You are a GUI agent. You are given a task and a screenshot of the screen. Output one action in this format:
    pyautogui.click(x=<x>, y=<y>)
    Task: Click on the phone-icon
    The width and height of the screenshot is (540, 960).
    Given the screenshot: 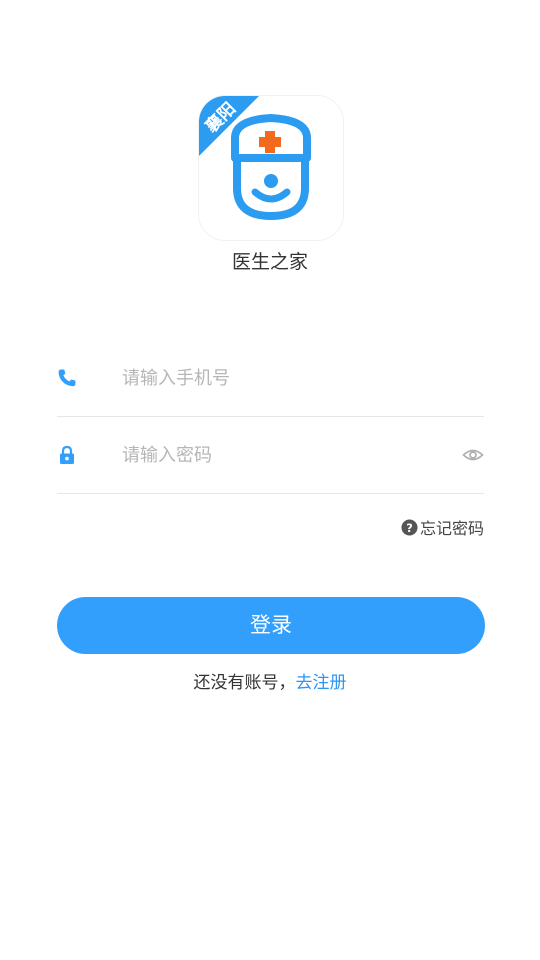 What is the action you would take?
    pyautogui.click(x=67, y=378)
    